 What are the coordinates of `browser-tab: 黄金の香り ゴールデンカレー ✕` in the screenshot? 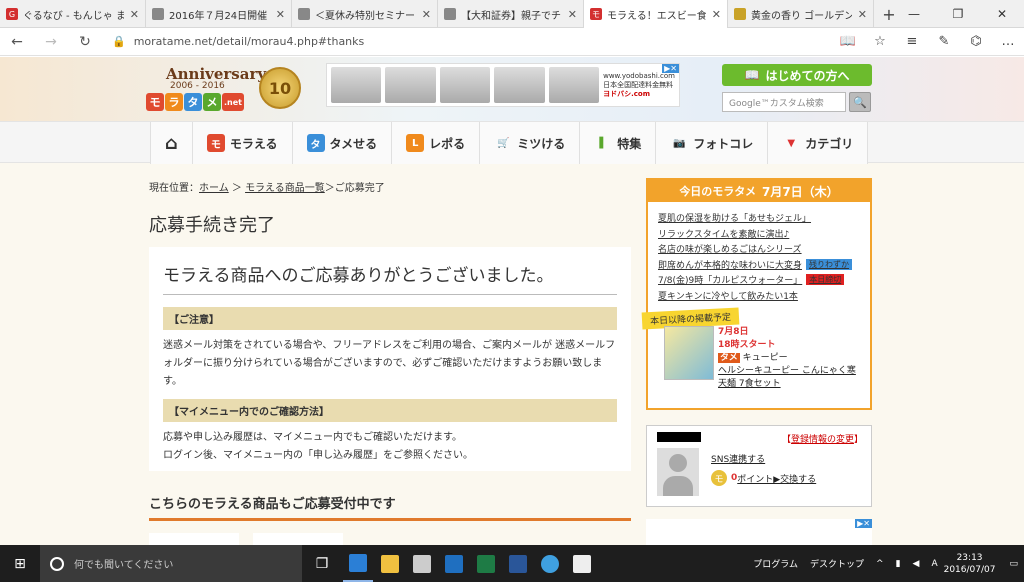 It's located at (801, 14).